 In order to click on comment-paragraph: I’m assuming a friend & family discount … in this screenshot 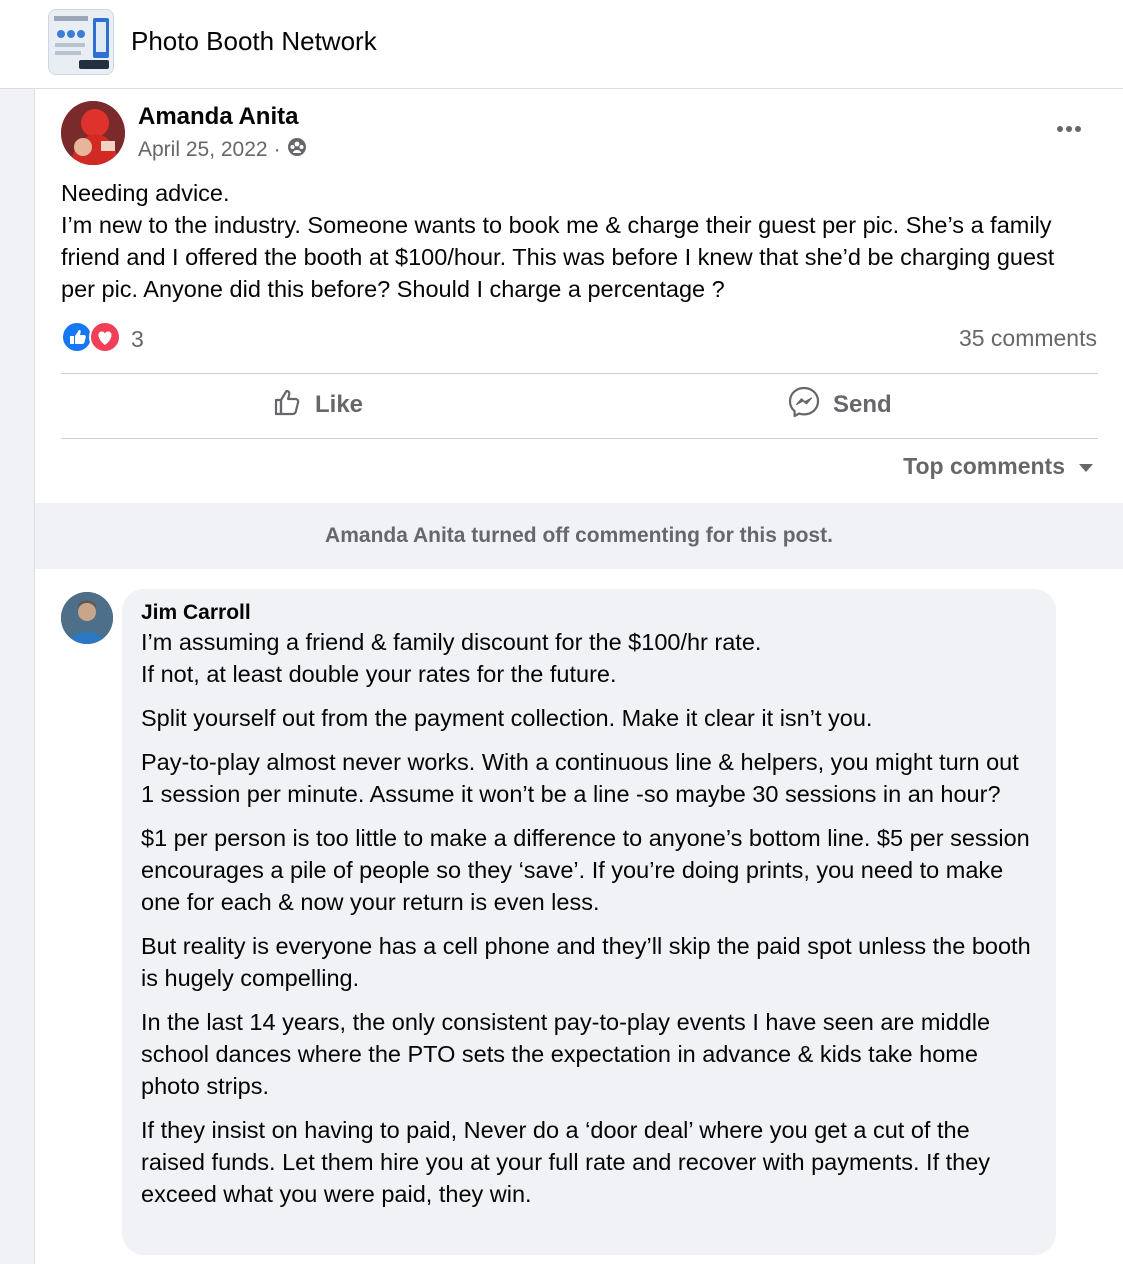, I will do `click(451, 658)`.